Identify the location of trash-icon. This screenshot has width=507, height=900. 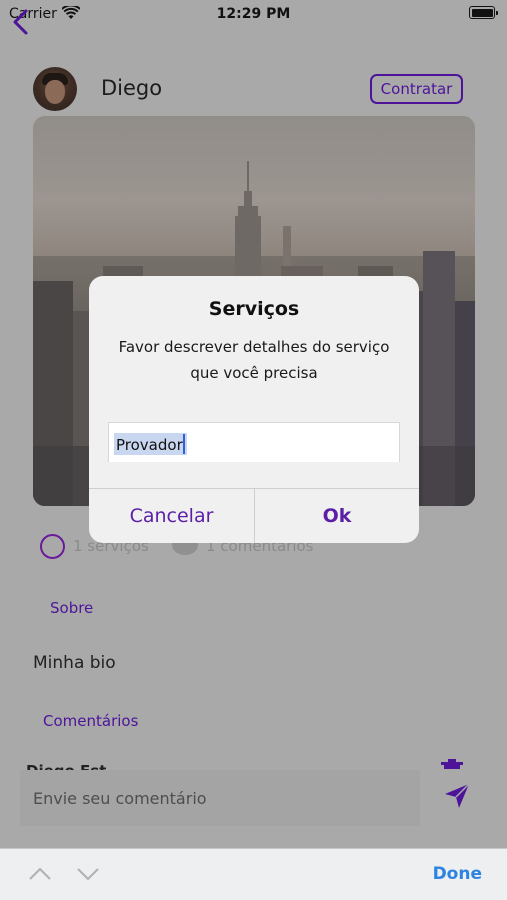
(452, 764).